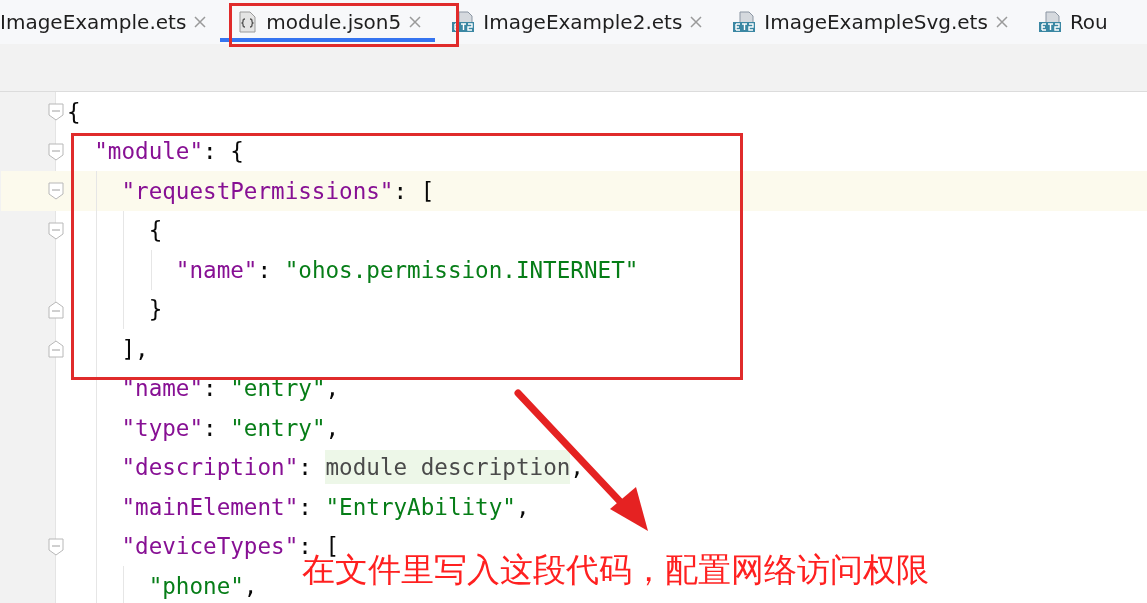 The height and width of the screenshot is (603, 1147). Describe the element at coordinates (574, 270) in the screenshot. I see `code-line: "name": "ohos.permission.INTERNET"` at that location.